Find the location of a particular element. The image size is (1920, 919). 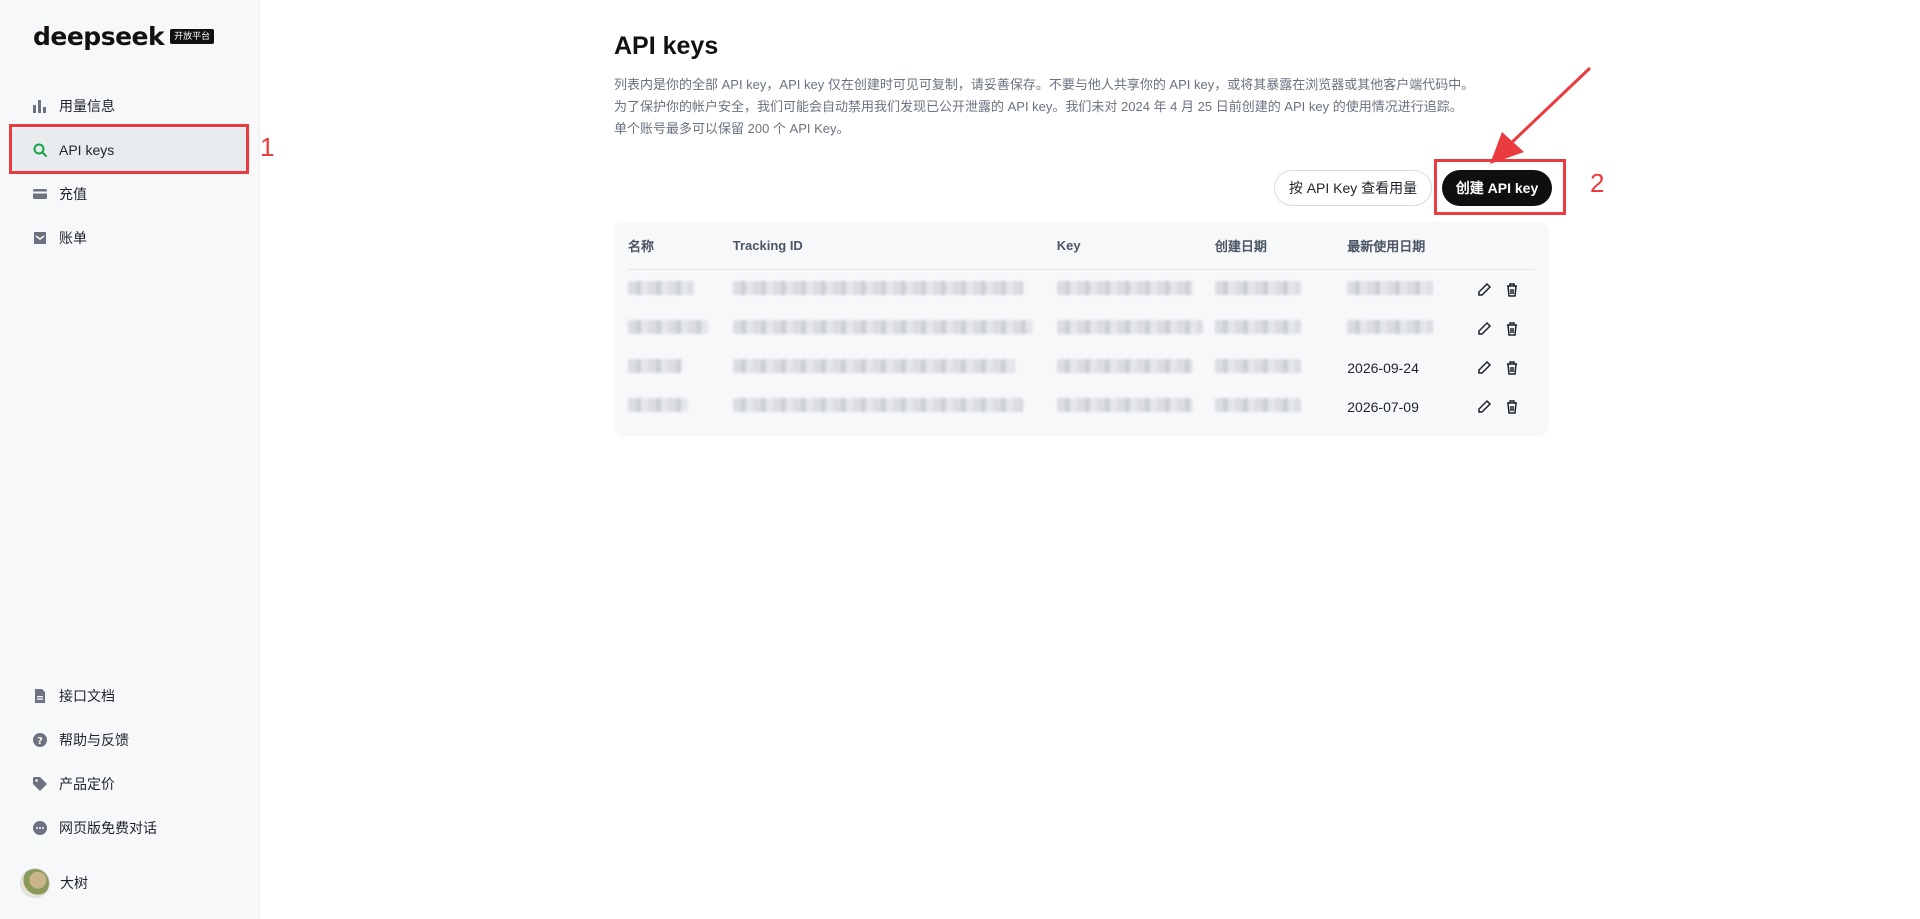

column-header-last-used: 最新使用日期 is located at coordinates (1386, 246).